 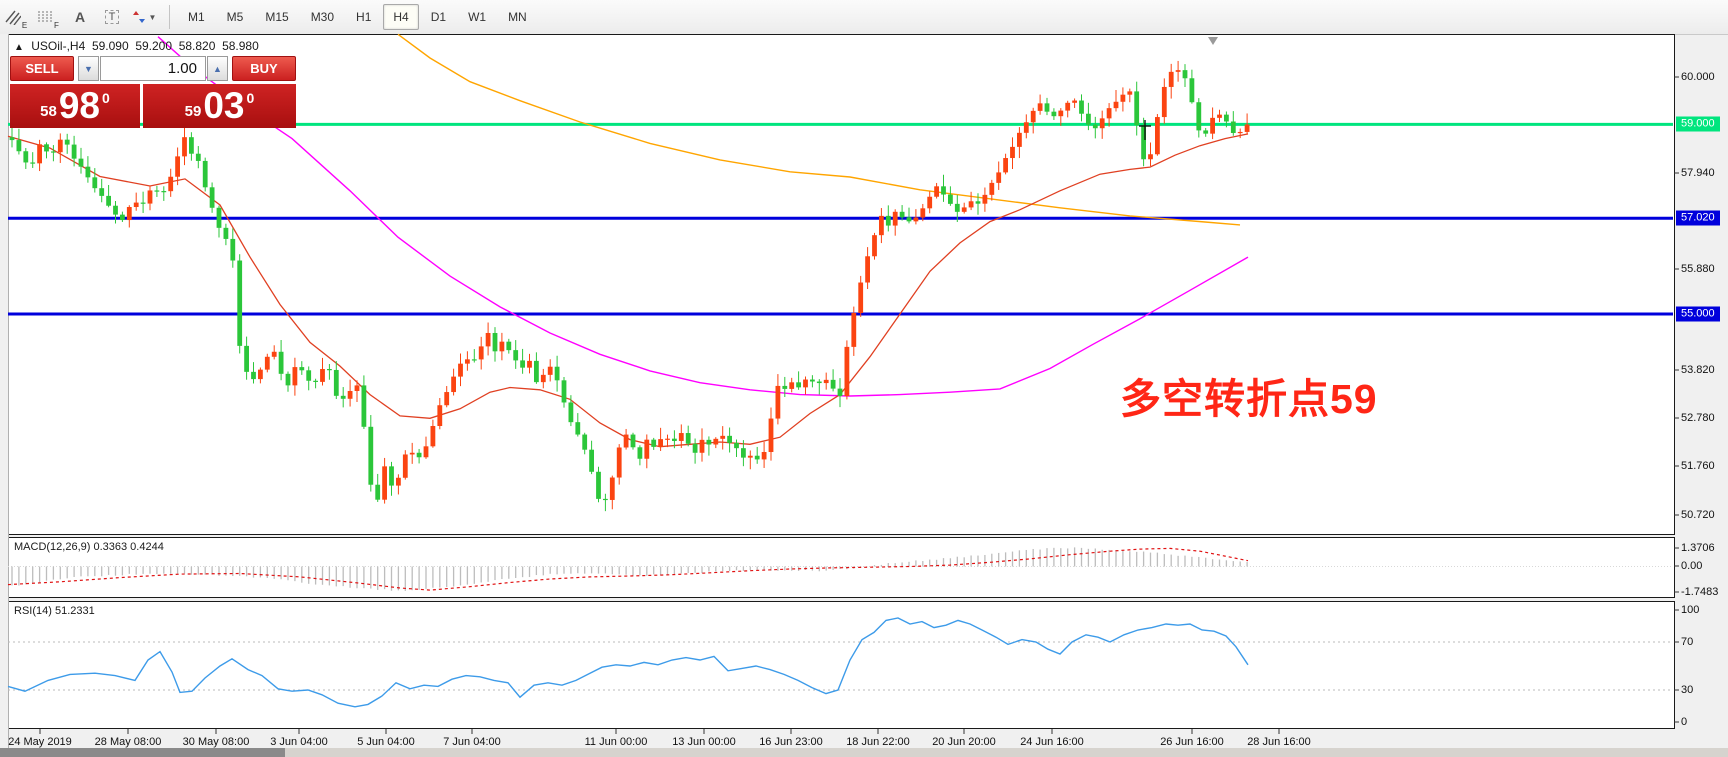 I want to click on bid-point: 0, so click(x=106, y=98).